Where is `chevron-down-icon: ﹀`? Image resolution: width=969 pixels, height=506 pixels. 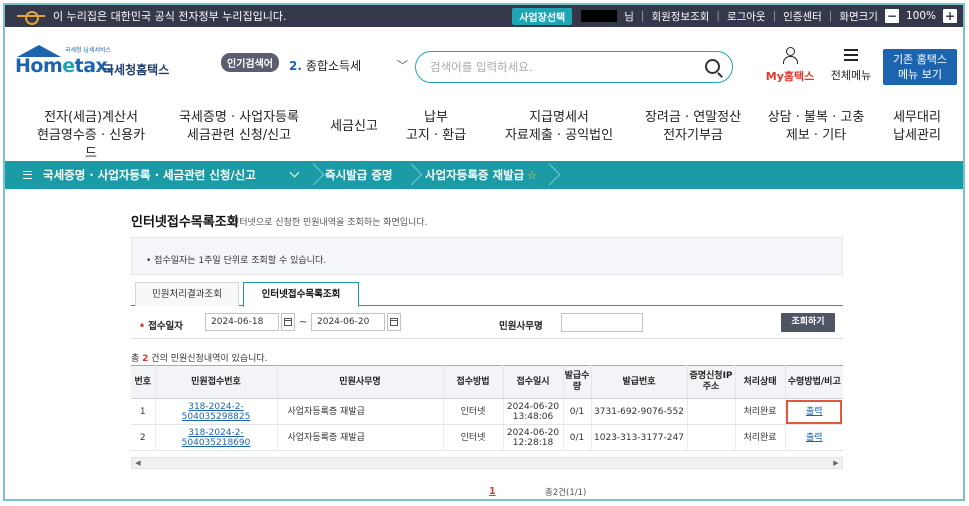 chevron-down-icon: ﹀ is located at coordinates (402, 65).